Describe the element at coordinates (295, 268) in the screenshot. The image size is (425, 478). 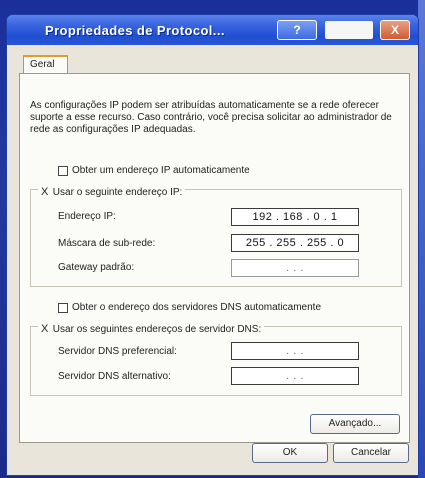
I see `gateway-field: . . .` at that location.